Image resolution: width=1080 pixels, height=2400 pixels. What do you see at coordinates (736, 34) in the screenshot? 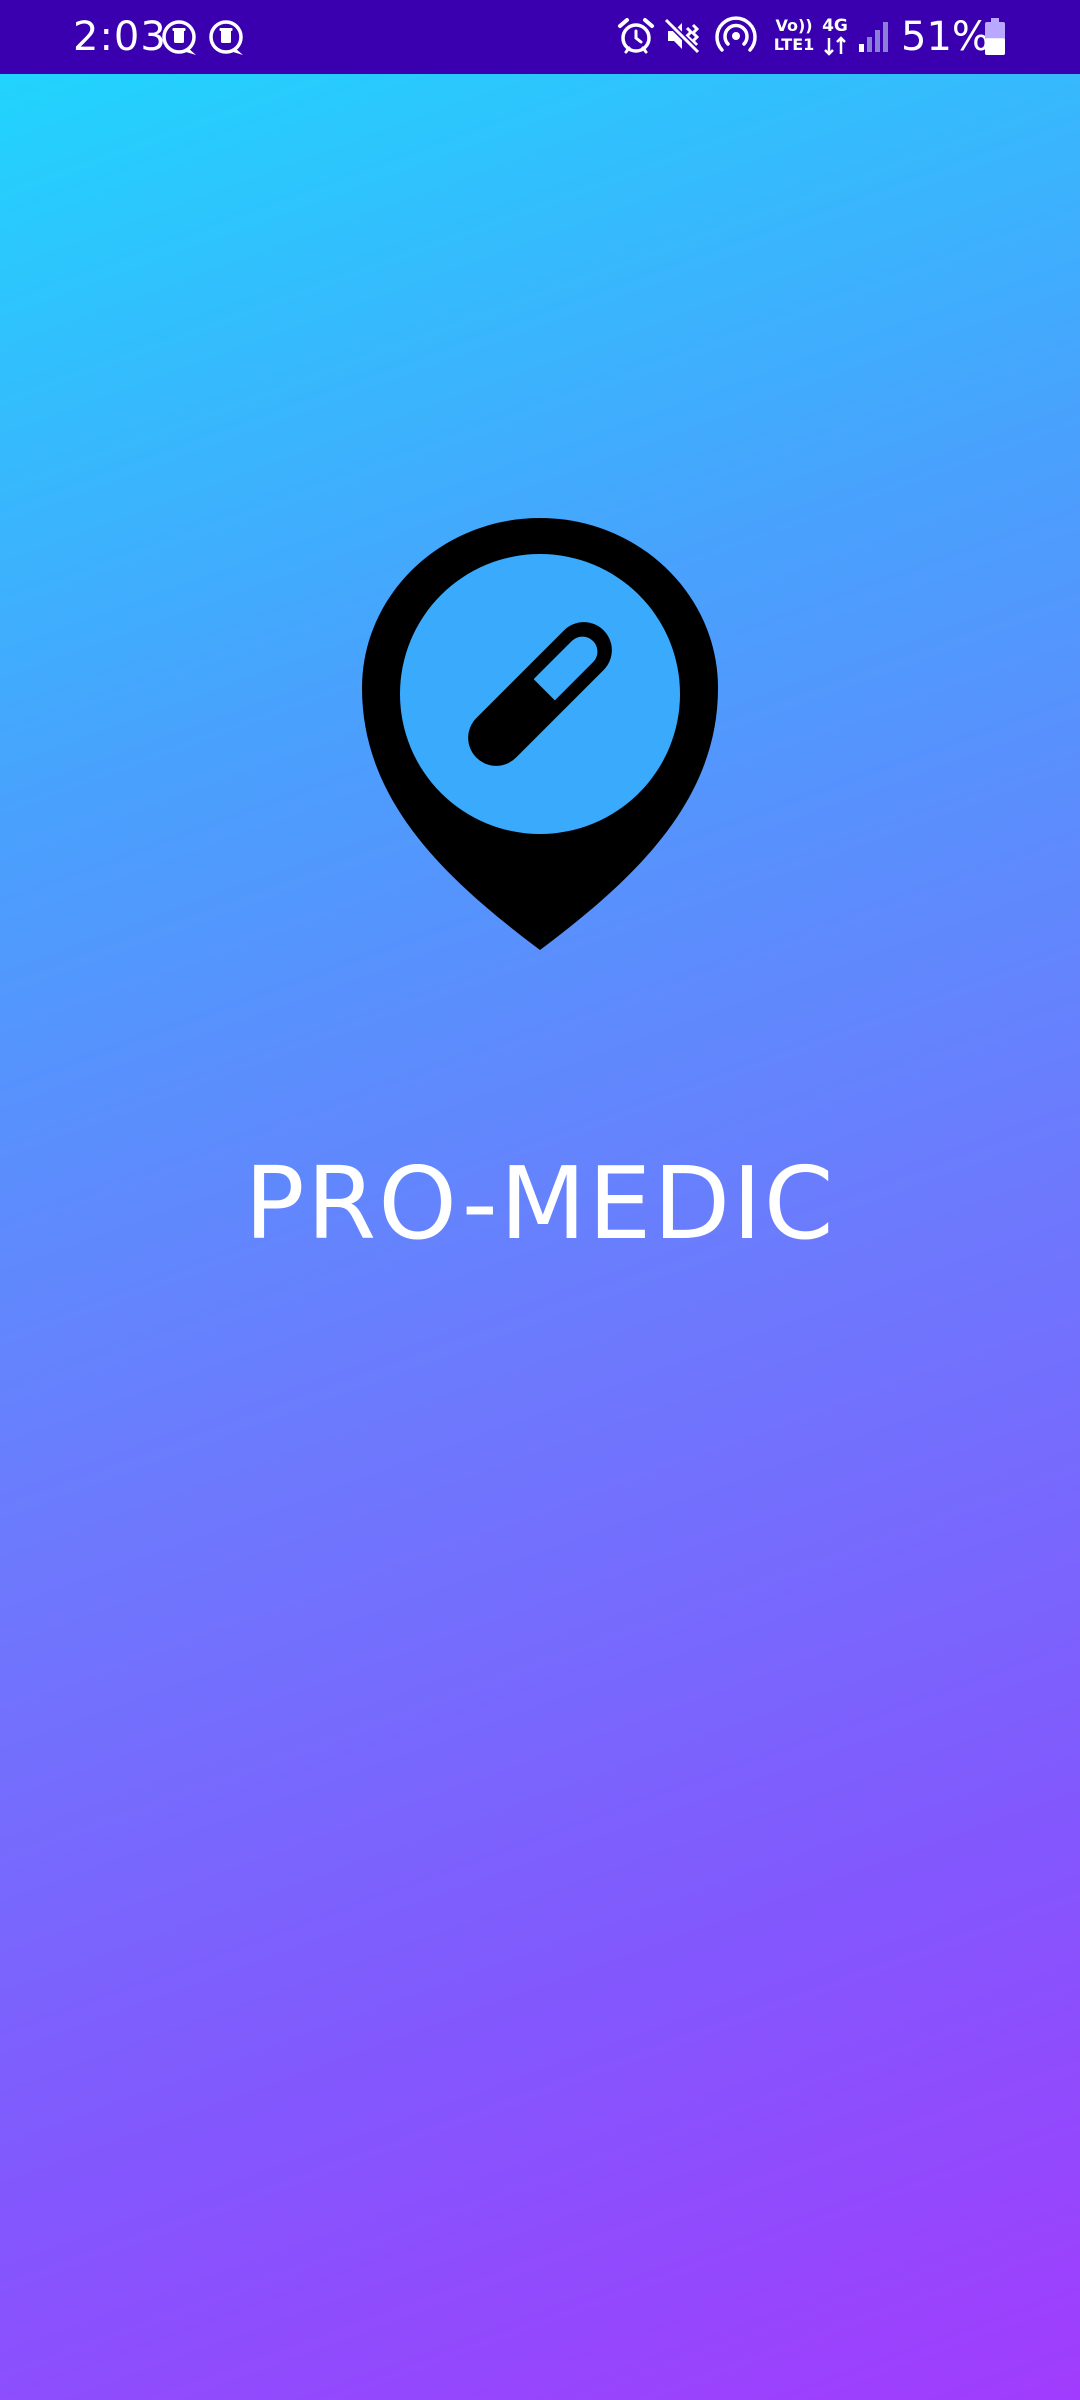
I see `hotspot-icon` at bounding box center [736, 34].